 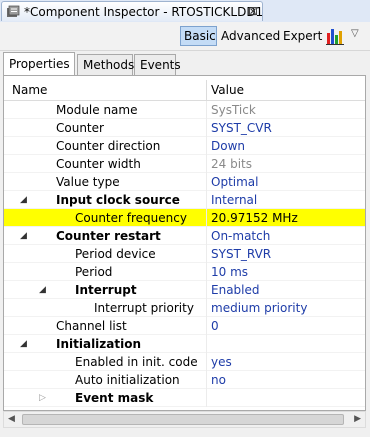 I want to click on table-row: ◢ Initialization, so click(x=184, y=344).